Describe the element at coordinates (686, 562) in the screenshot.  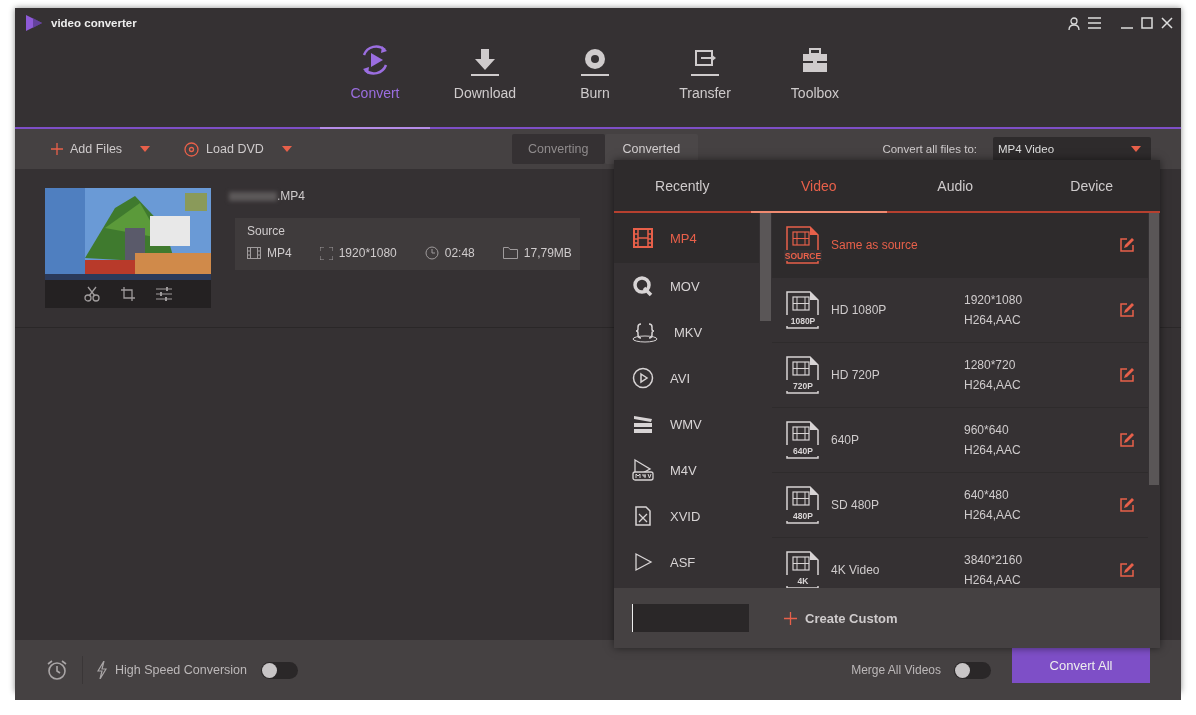
I see `format-item: ASF` at that location.